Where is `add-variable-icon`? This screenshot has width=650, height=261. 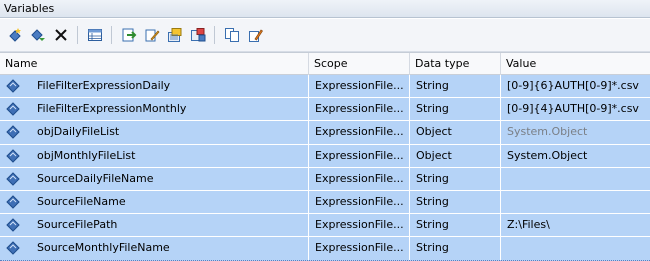
add-variable-icon is located at coordinates (15, 35).